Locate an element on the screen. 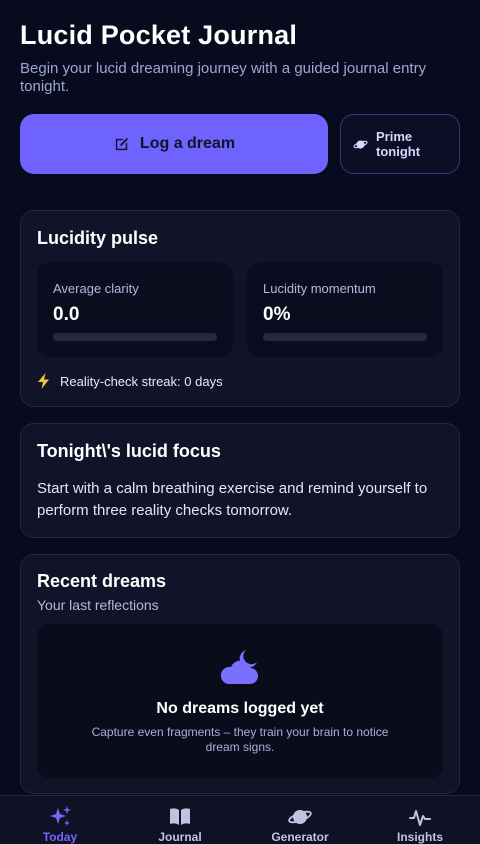  average-clarity-label: Average clarity is located at coordinates (96, 288).